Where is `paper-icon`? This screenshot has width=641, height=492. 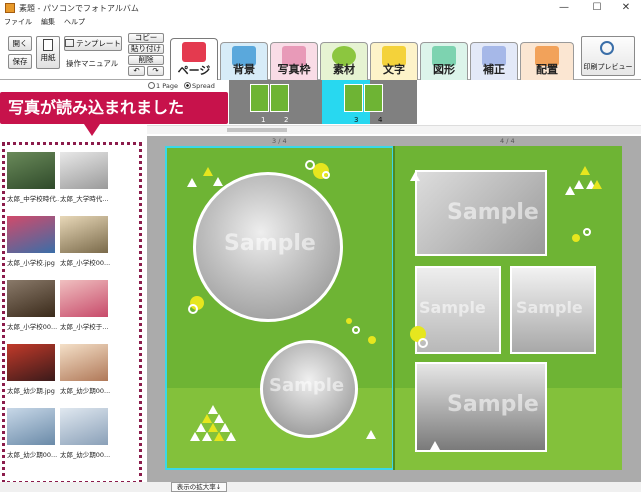 paper-icon is located at coordinates (48, 45).